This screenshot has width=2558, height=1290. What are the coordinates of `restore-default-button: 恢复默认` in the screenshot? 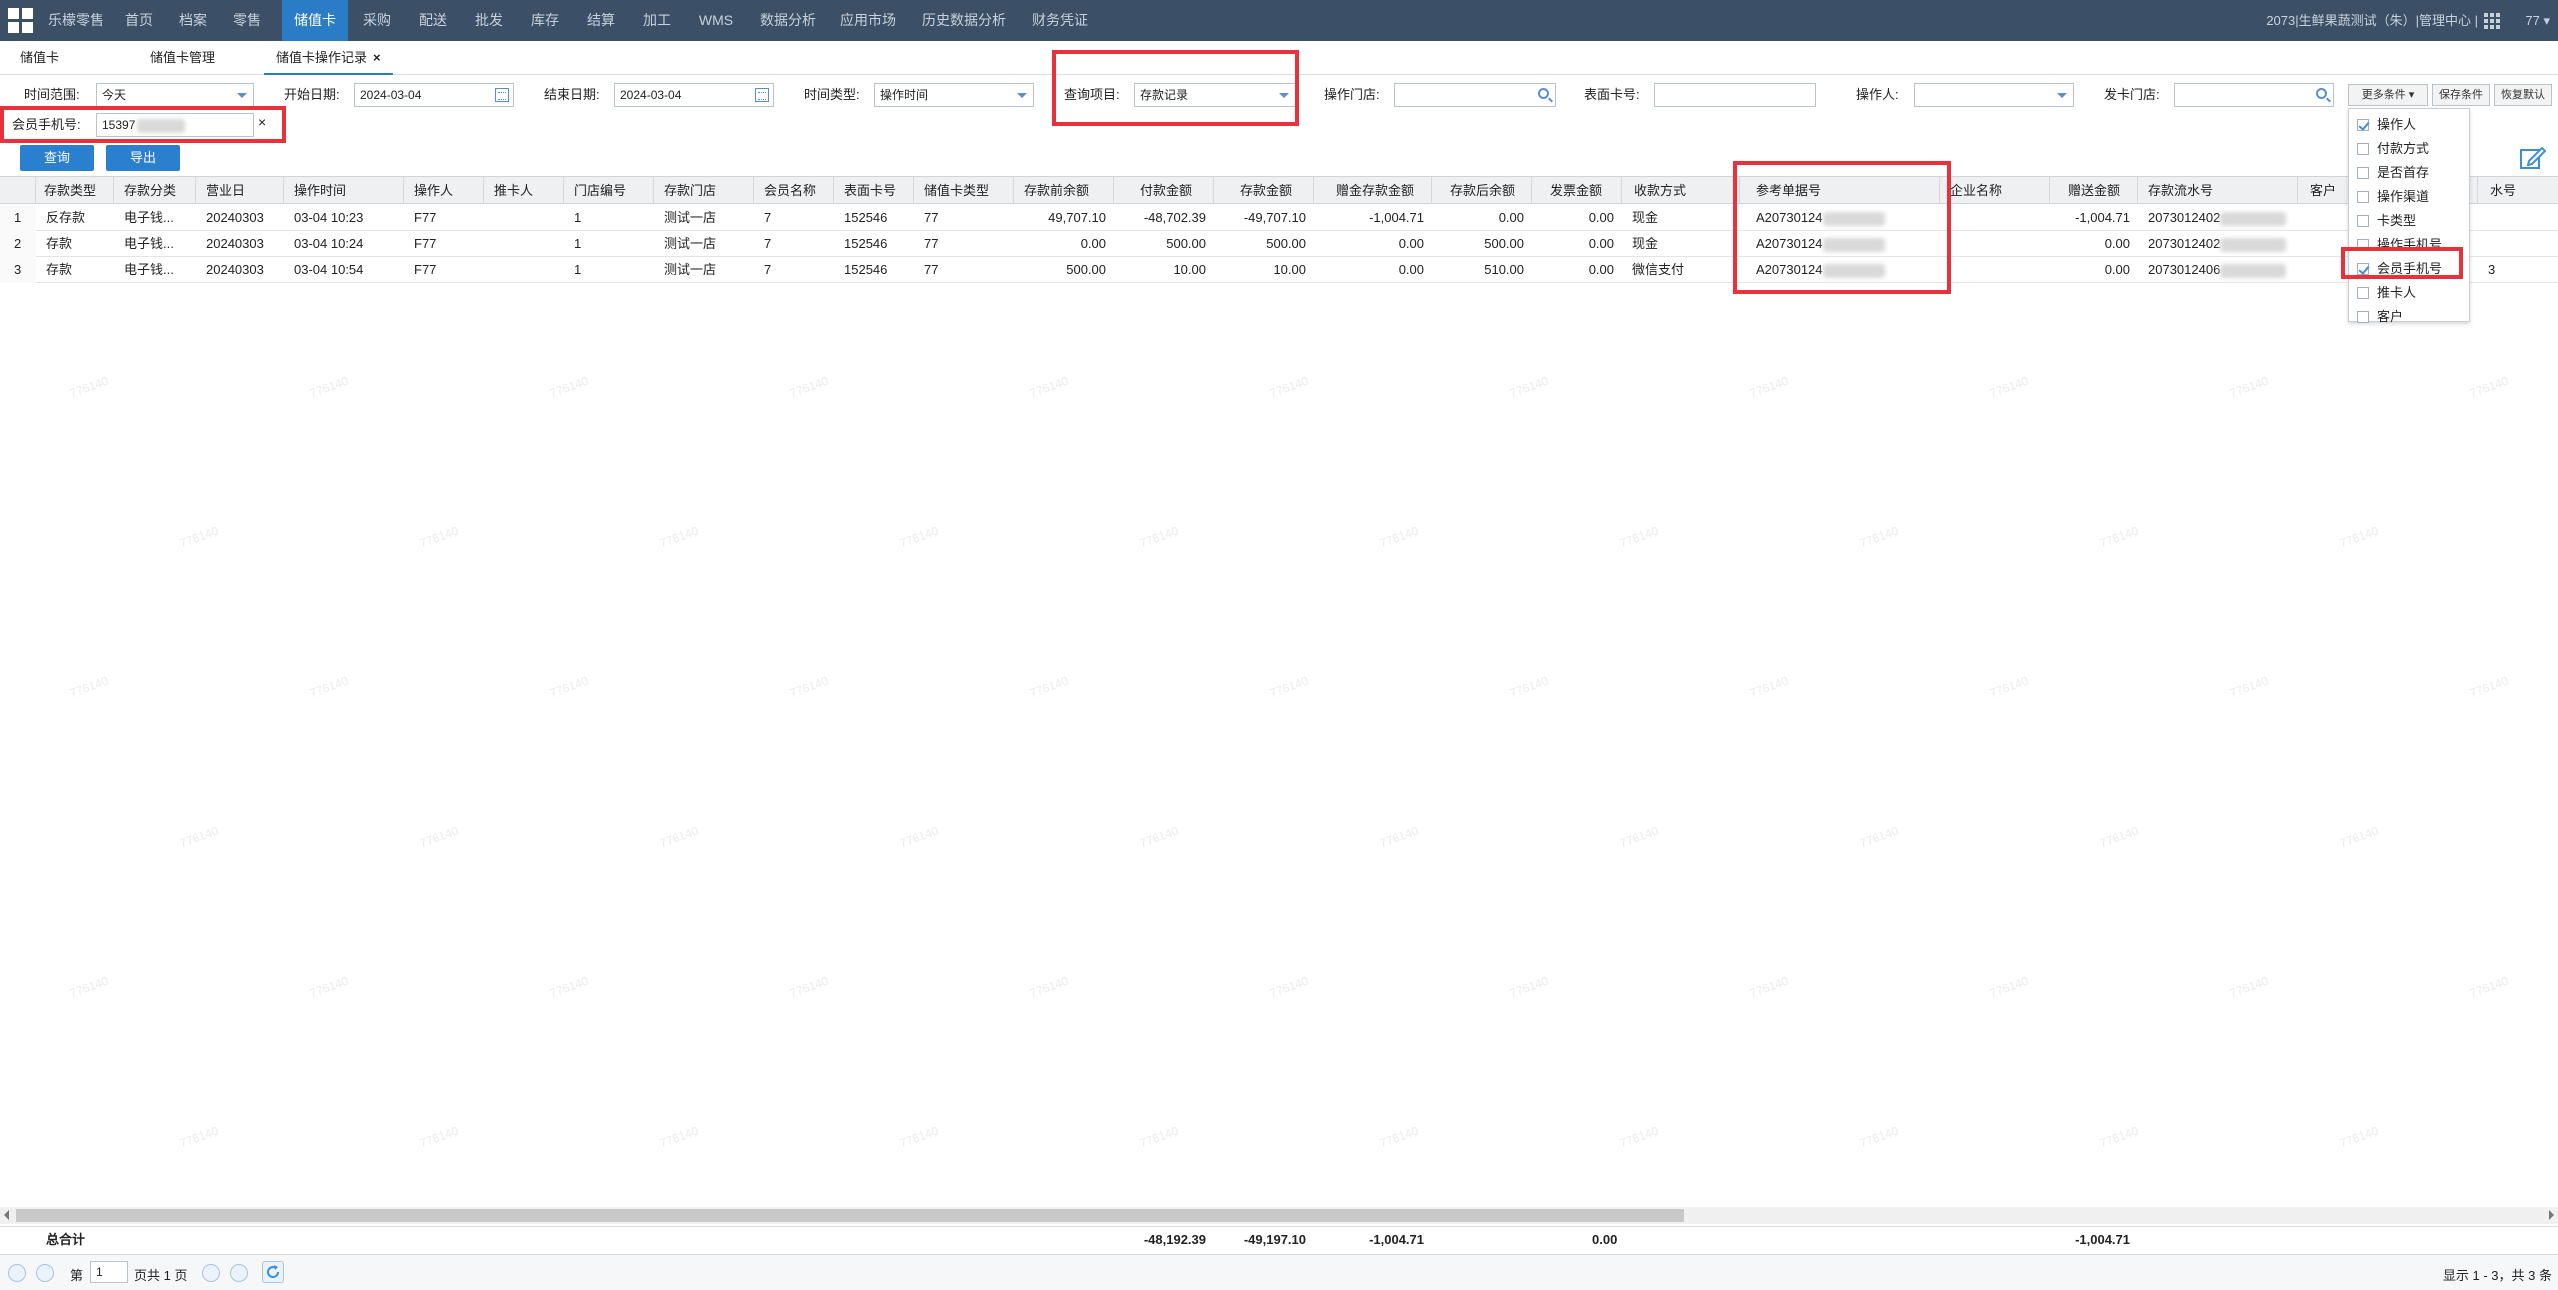 It's located at (2523, 95).